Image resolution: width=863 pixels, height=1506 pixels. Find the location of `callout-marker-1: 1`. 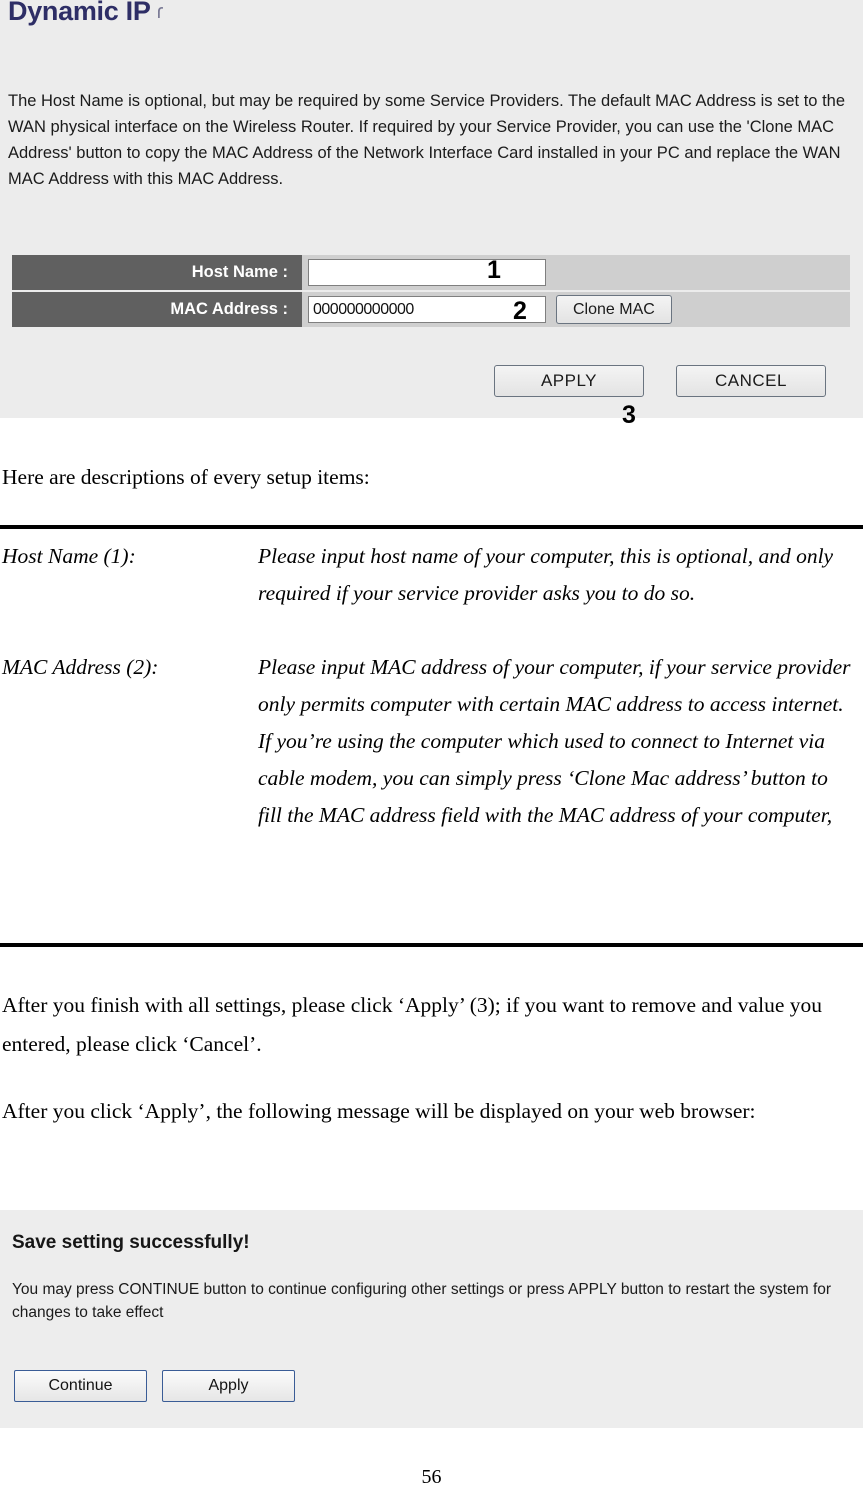

callout-marker-1: 1 is located at coordinates (494, 270).